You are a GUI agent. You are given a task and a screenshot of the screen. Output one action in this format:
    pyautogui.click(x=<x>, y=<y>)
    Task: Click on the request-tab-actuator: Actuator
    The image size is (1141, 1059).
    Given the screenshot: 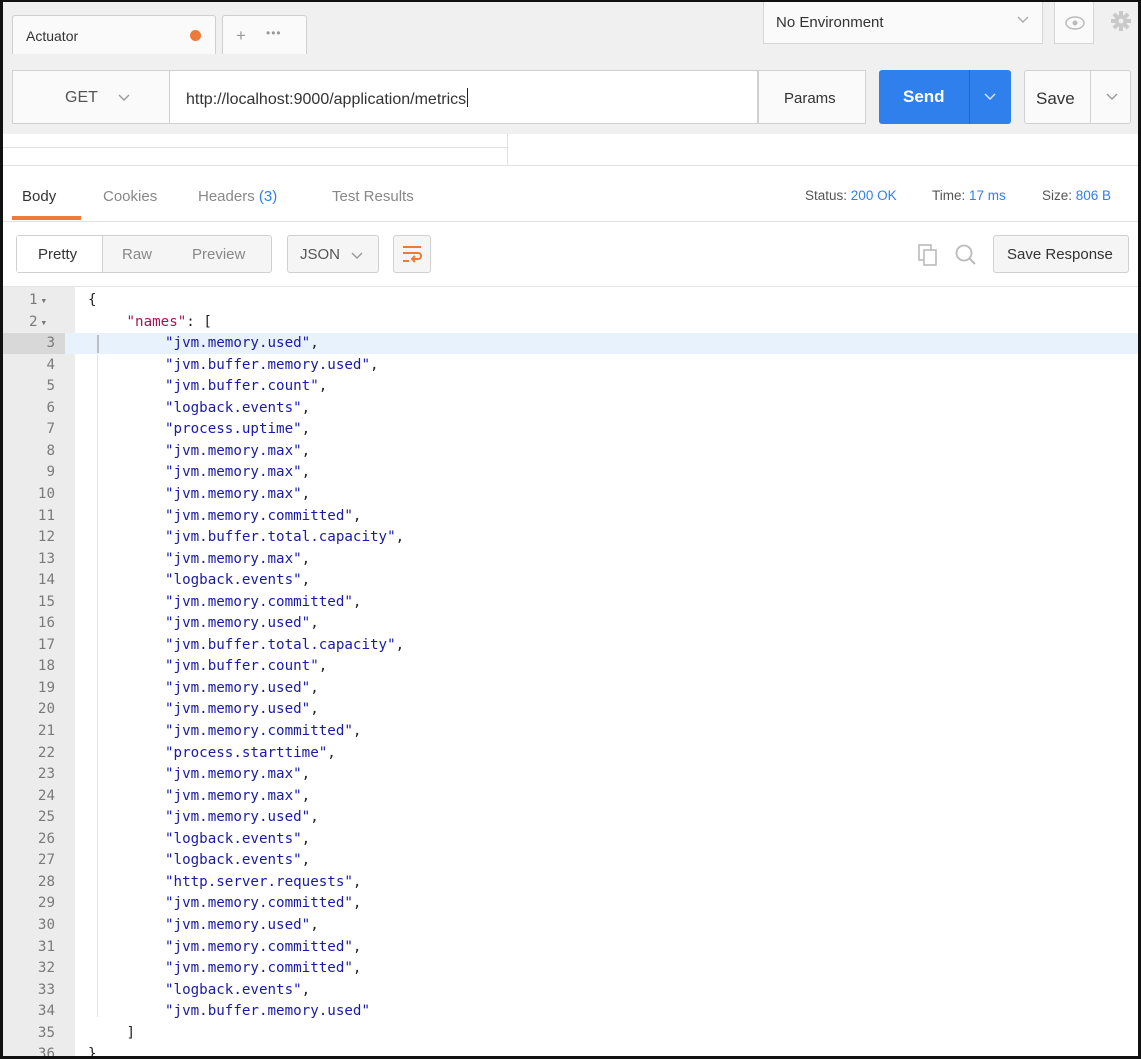 What is the action you would take?
    pyautogui.click(x=114, y=34)
    